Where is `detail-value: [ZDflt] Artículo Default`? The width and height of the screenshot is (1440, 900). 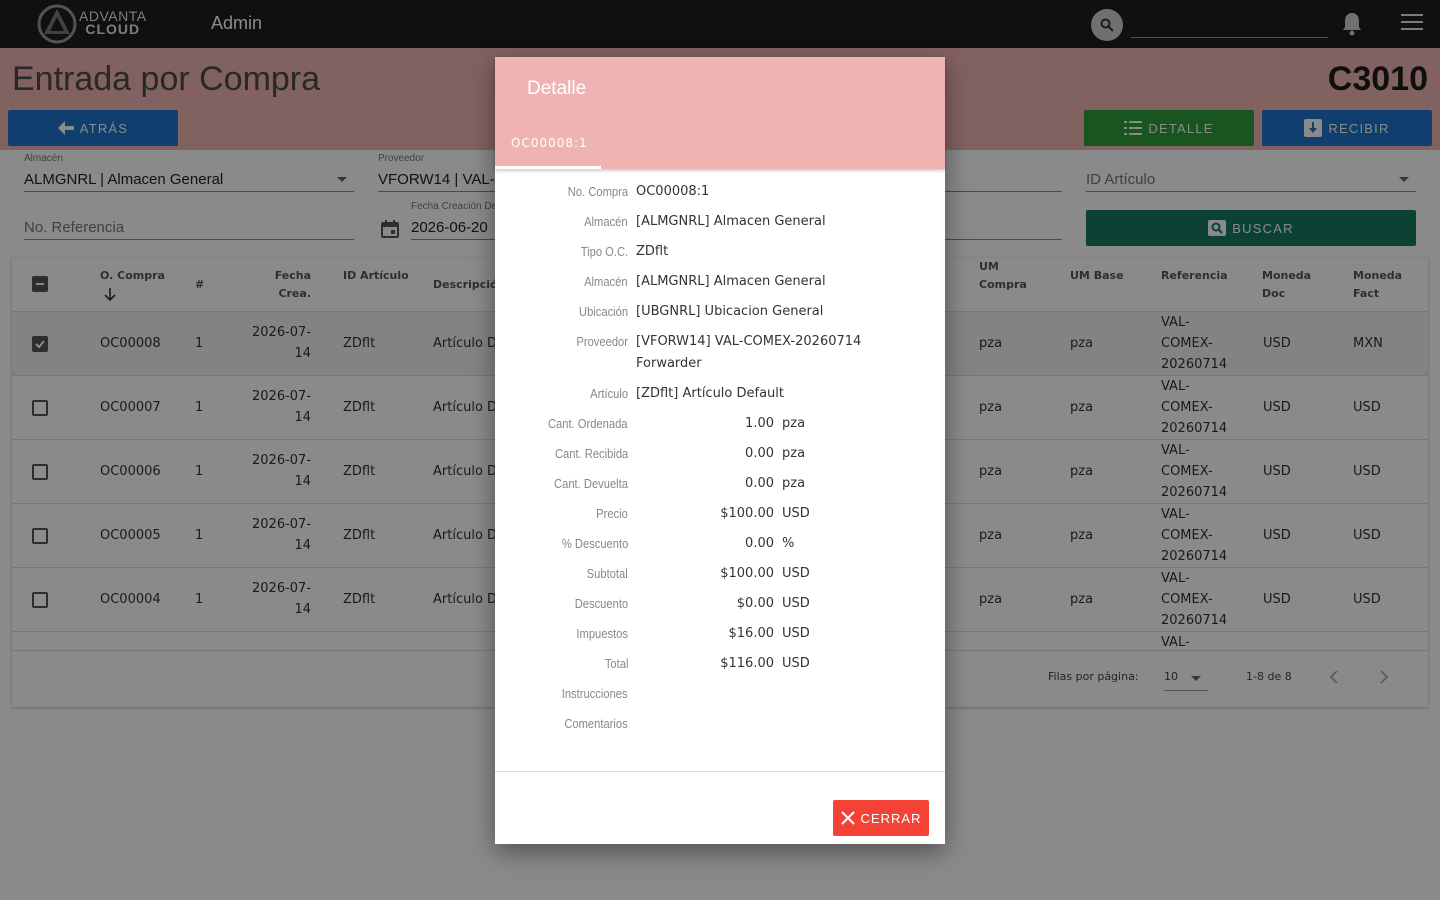
detail-value: [ZDflt] Artículo Default is located at coordinates (710, 393).